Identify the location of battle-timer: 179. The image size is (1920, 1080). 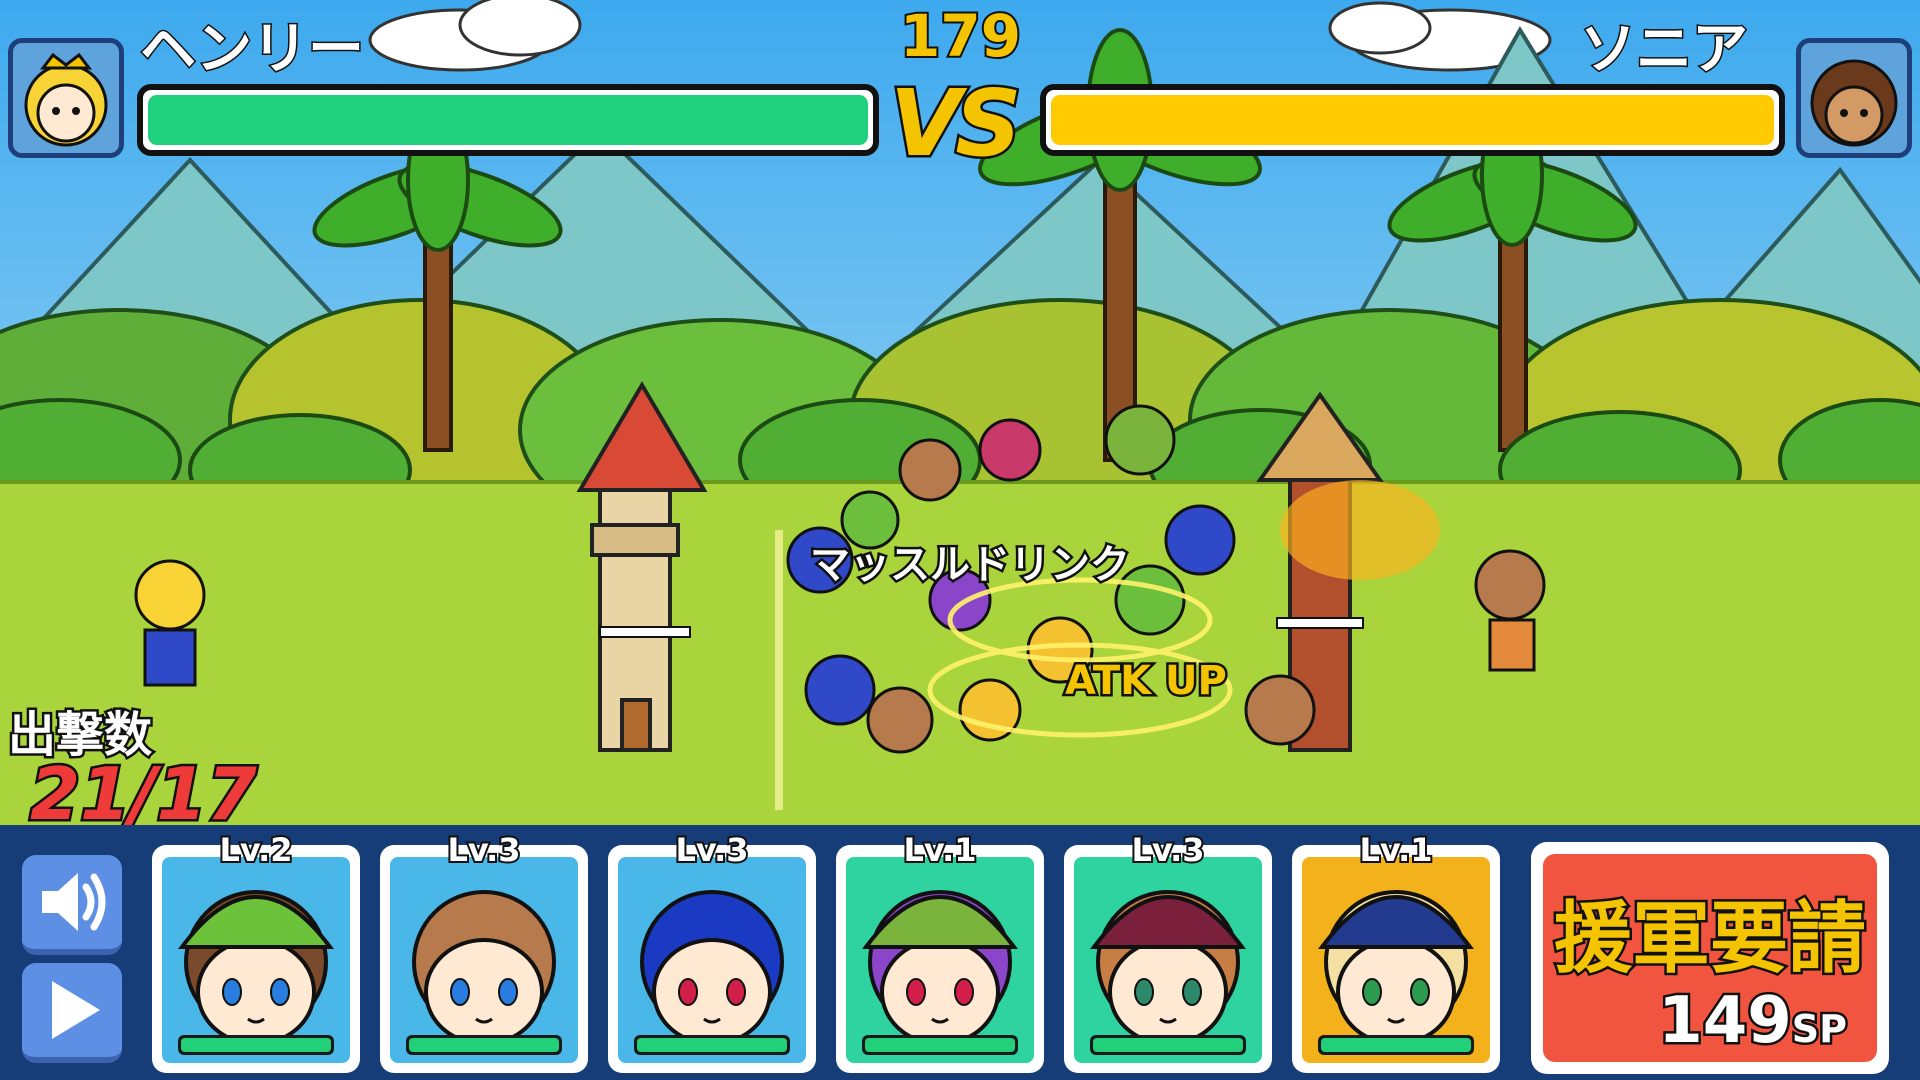
(960, 36).